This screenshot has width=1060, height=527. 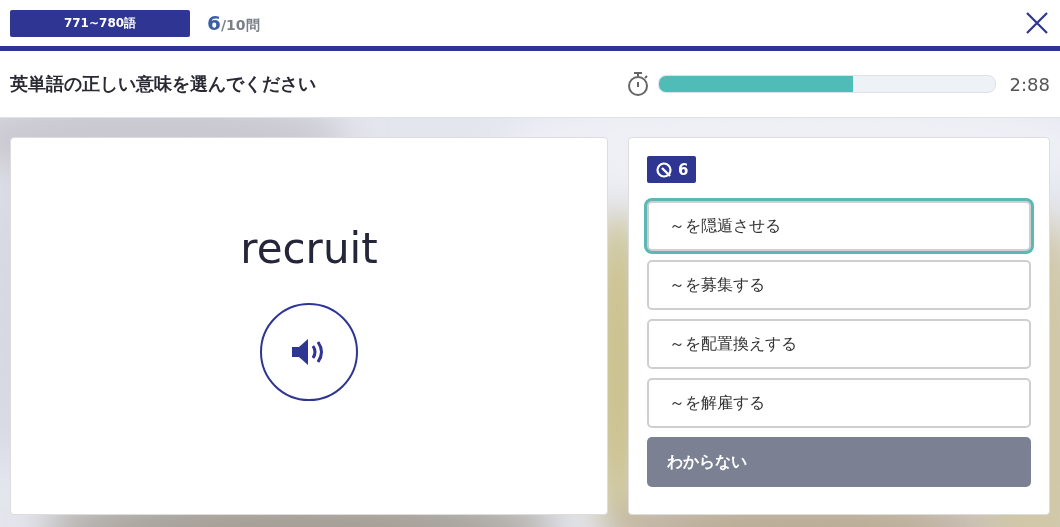 I want to click on stopwatch-icon, so click(x=637, y=84).